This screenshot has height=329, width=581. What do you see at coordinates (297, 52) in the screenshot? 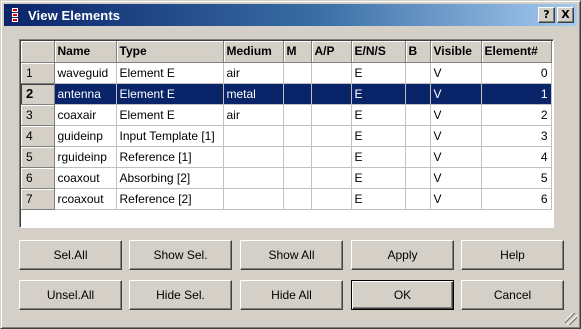
I see `column-header-m: M` at bounding box center [297, 52].